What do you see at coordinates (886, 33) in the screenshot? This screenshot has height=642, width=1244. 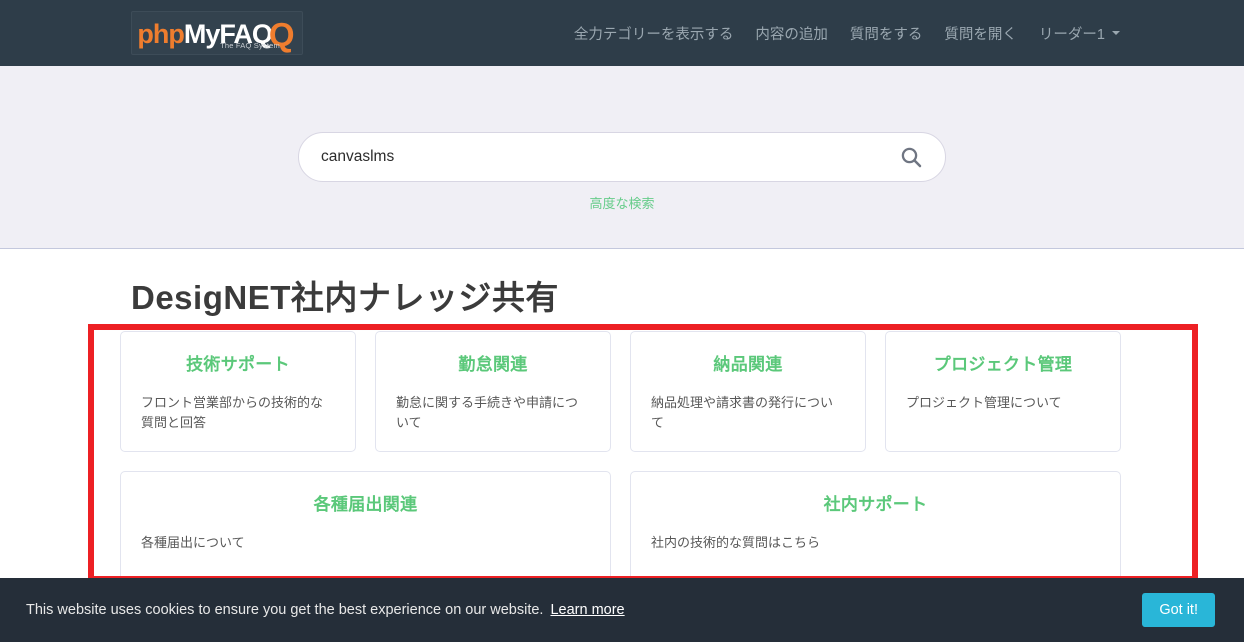 I see `nav-item-ask-question: 質問をする` at bounding box center [886, 33].